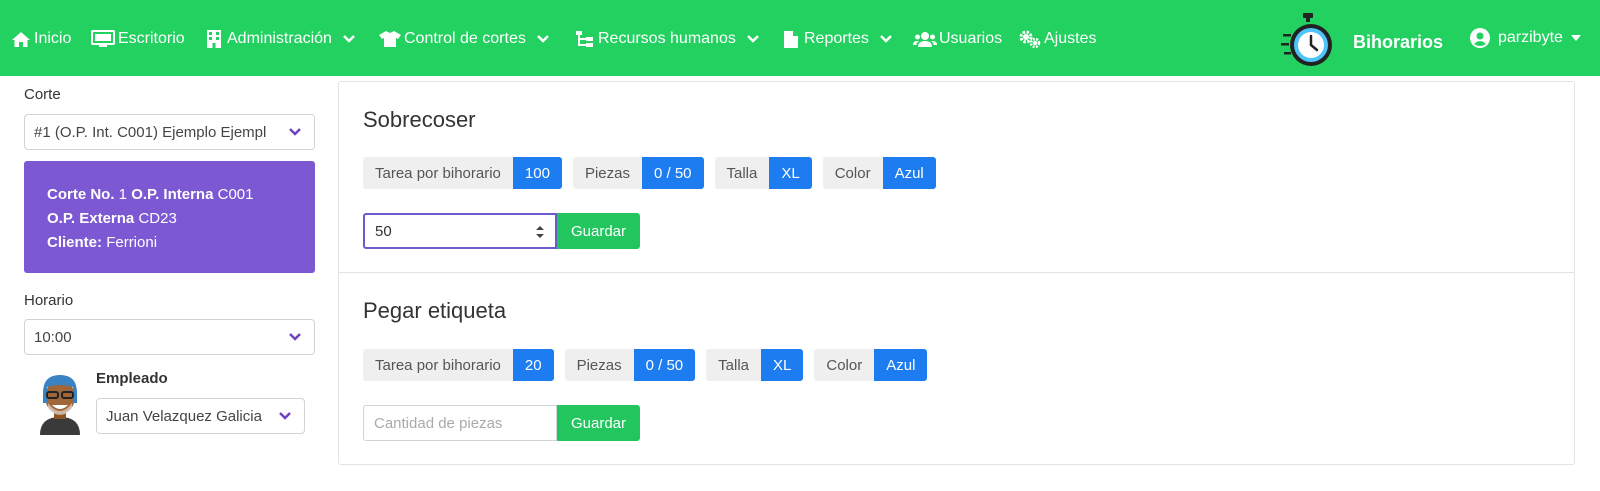  I want to click on tarea-badge: Tarea por bihorario 20, so click(458, 365).